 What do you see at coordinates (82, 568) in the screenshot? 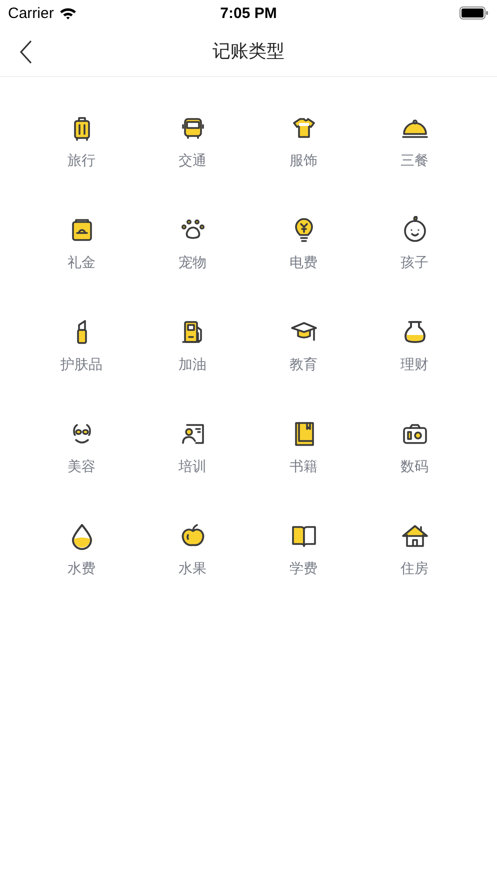
I see `category-label: 水费` at bounding box center [82, 568].